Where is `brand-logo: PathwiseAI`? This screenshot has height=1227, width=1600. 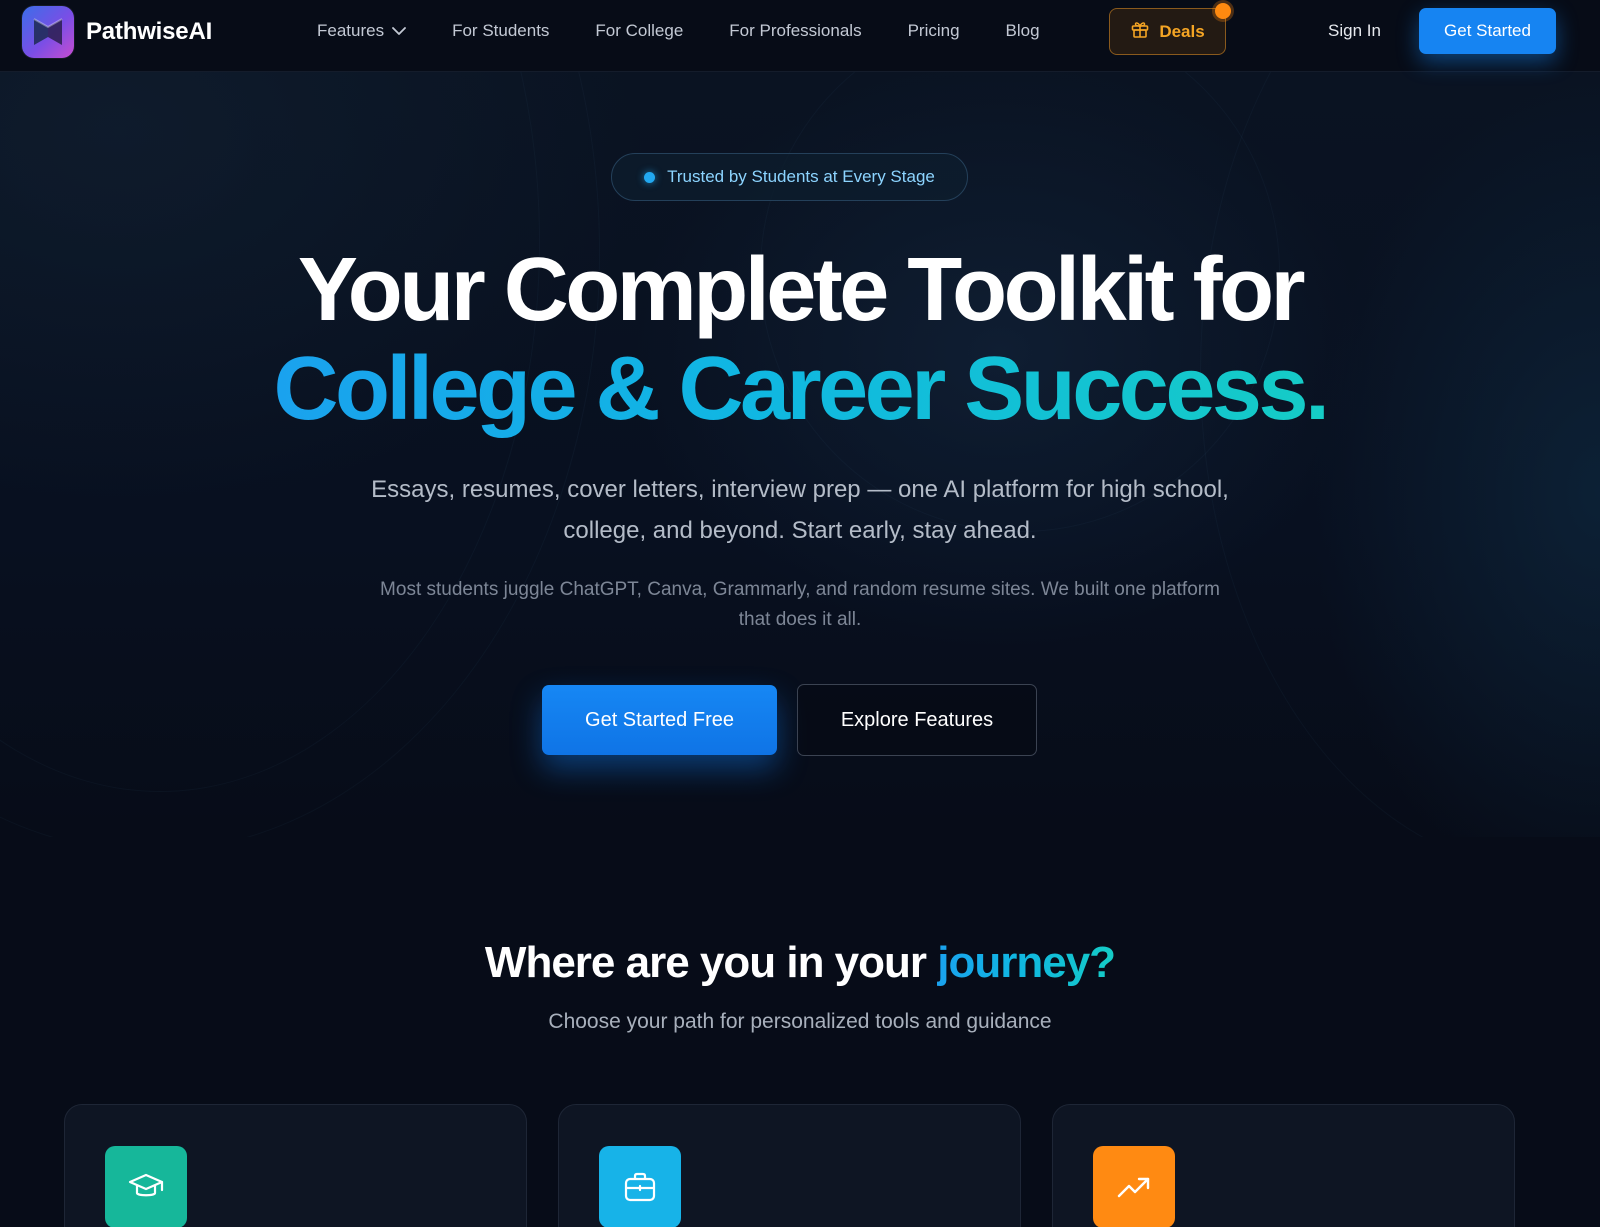
brand-logo: PathwiseAI is located at coordinates (117, 32).